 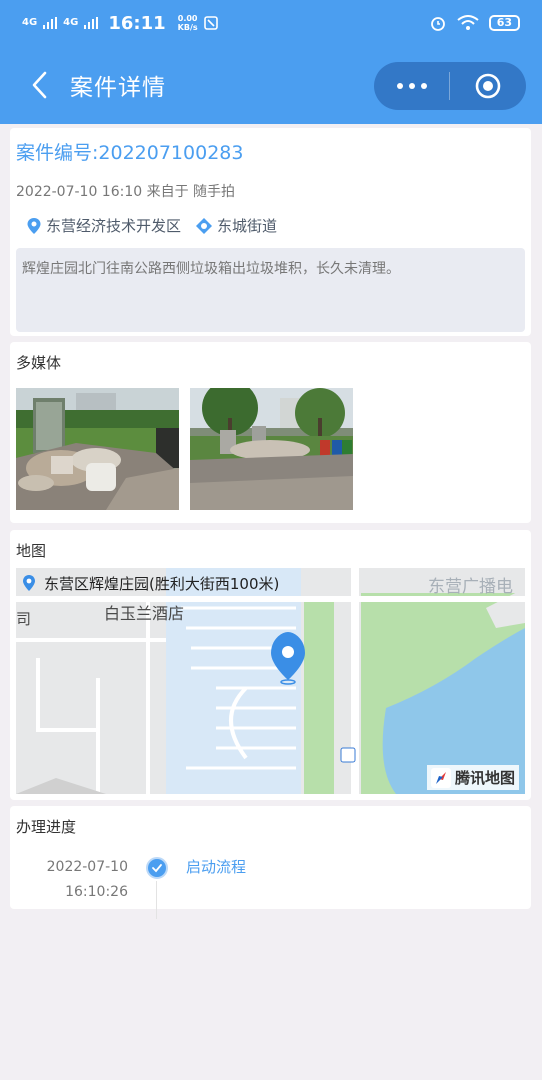 What do you see at coordinates (271, 62) in the screenshot?
I see `top-bar: 4G 4G 16:11 0.00 KB/s 63 案件详情` at bounding box center [271, 62].